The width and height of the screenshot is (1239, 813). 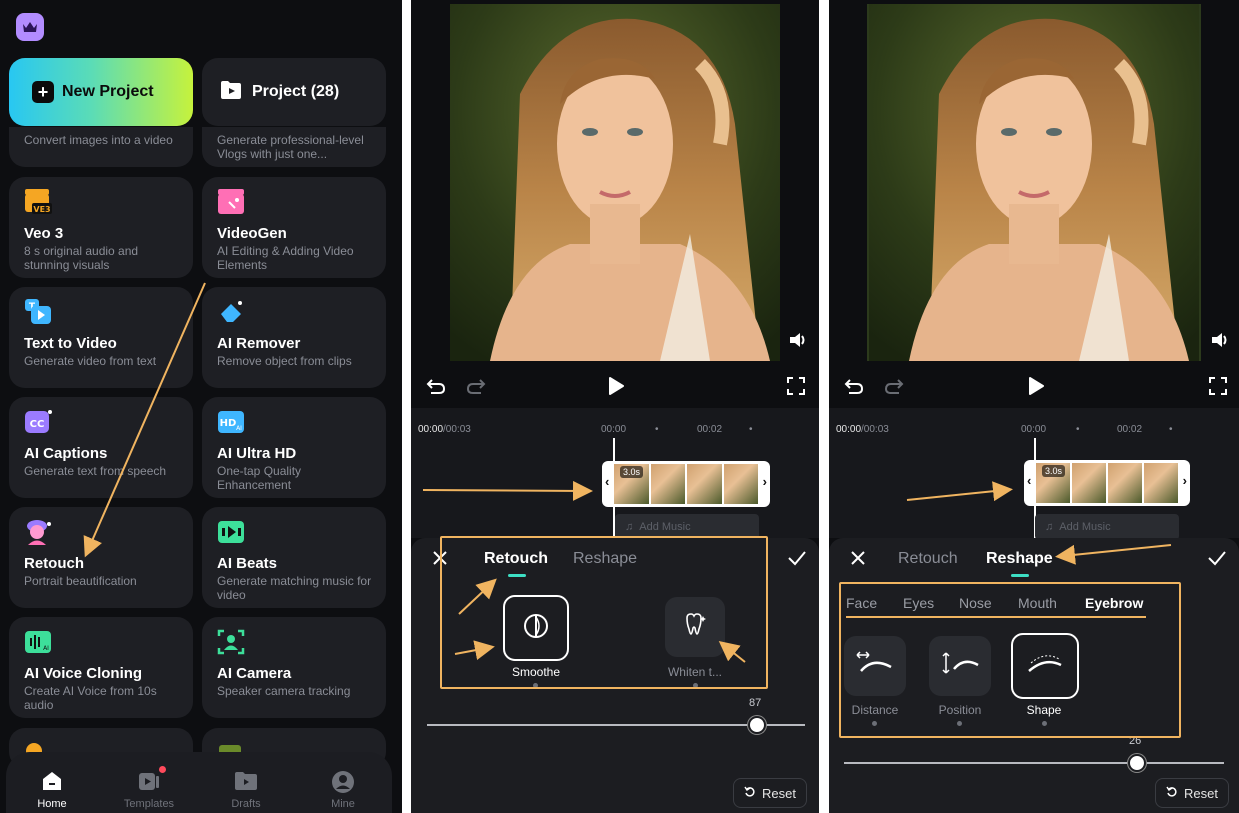 I want to click on folder-play-icon, so click(x=231, y=92).